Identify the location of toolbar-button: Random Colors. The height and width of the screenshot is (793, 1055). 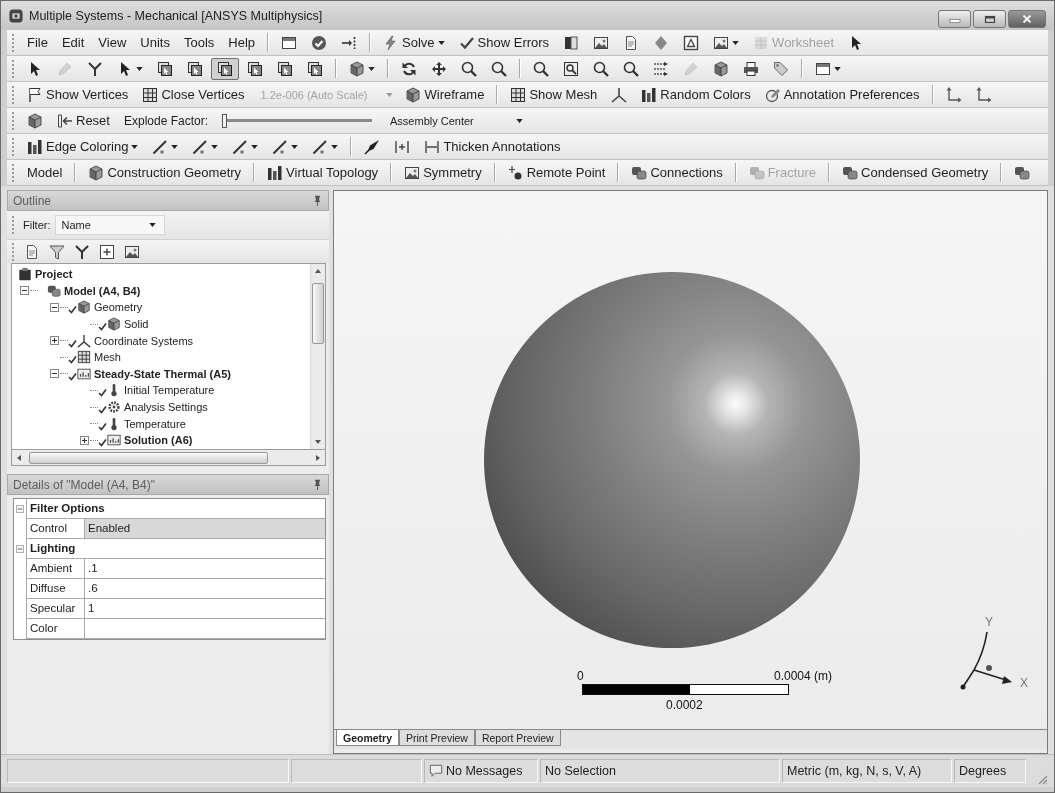
(696, 94).